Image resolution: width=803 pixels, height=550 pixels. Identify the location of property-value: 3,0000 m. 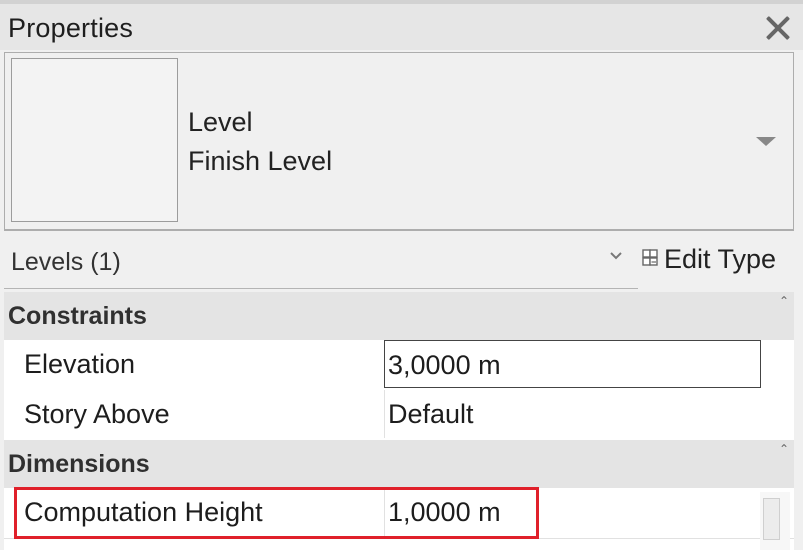
(444, 365).